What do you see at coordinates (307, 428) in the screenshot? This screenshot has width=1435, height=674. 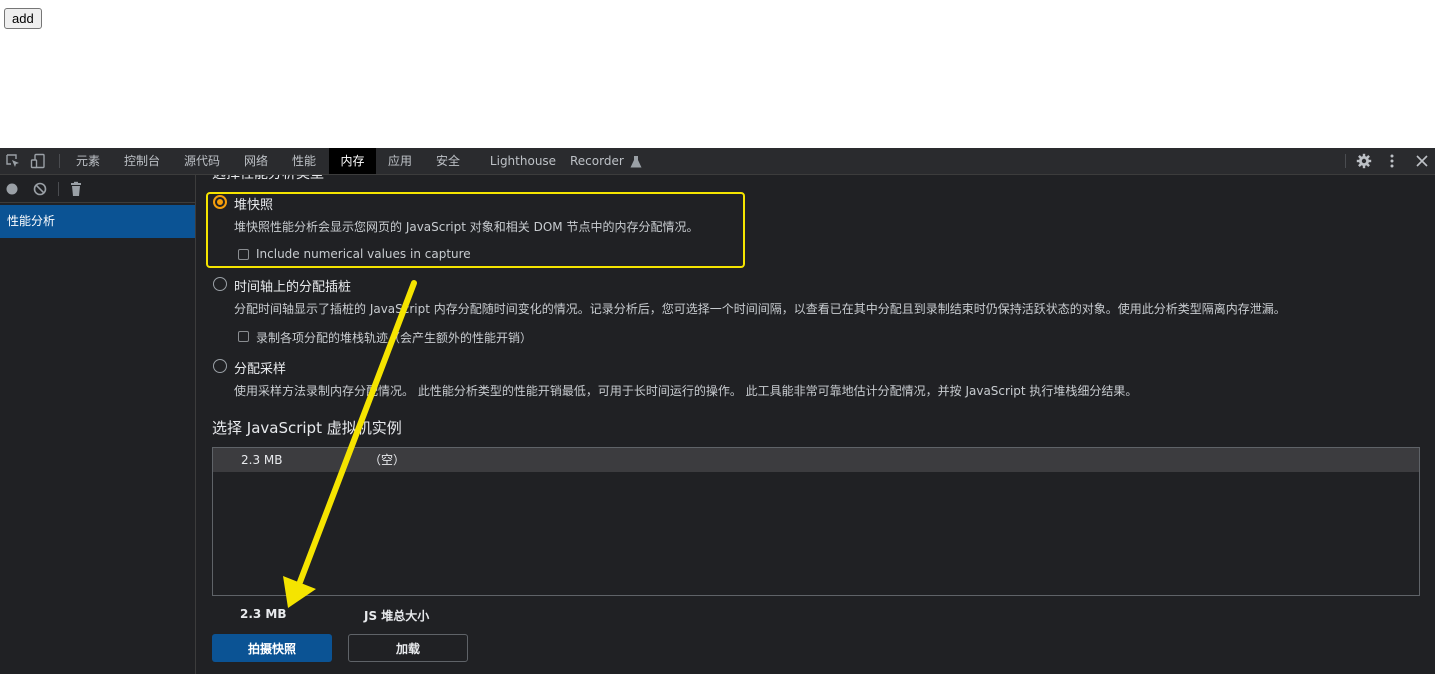 I see `vm-section-title: 选择 JavaScript 虚拟机实例` at bounding box center [307, 428].